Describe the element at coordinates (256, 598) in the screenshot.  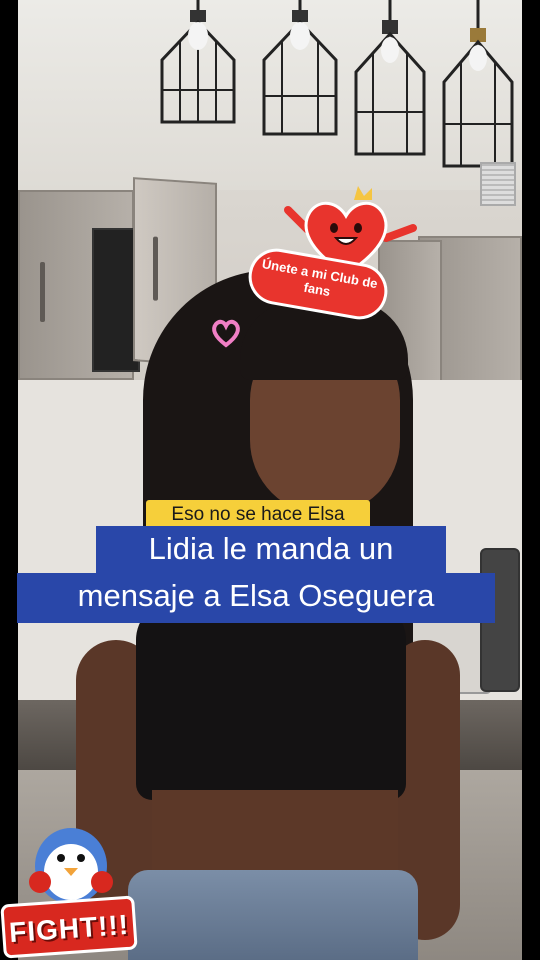
I see `caption-blue-line2: mensaje a Elsa Oseguera` at that location.